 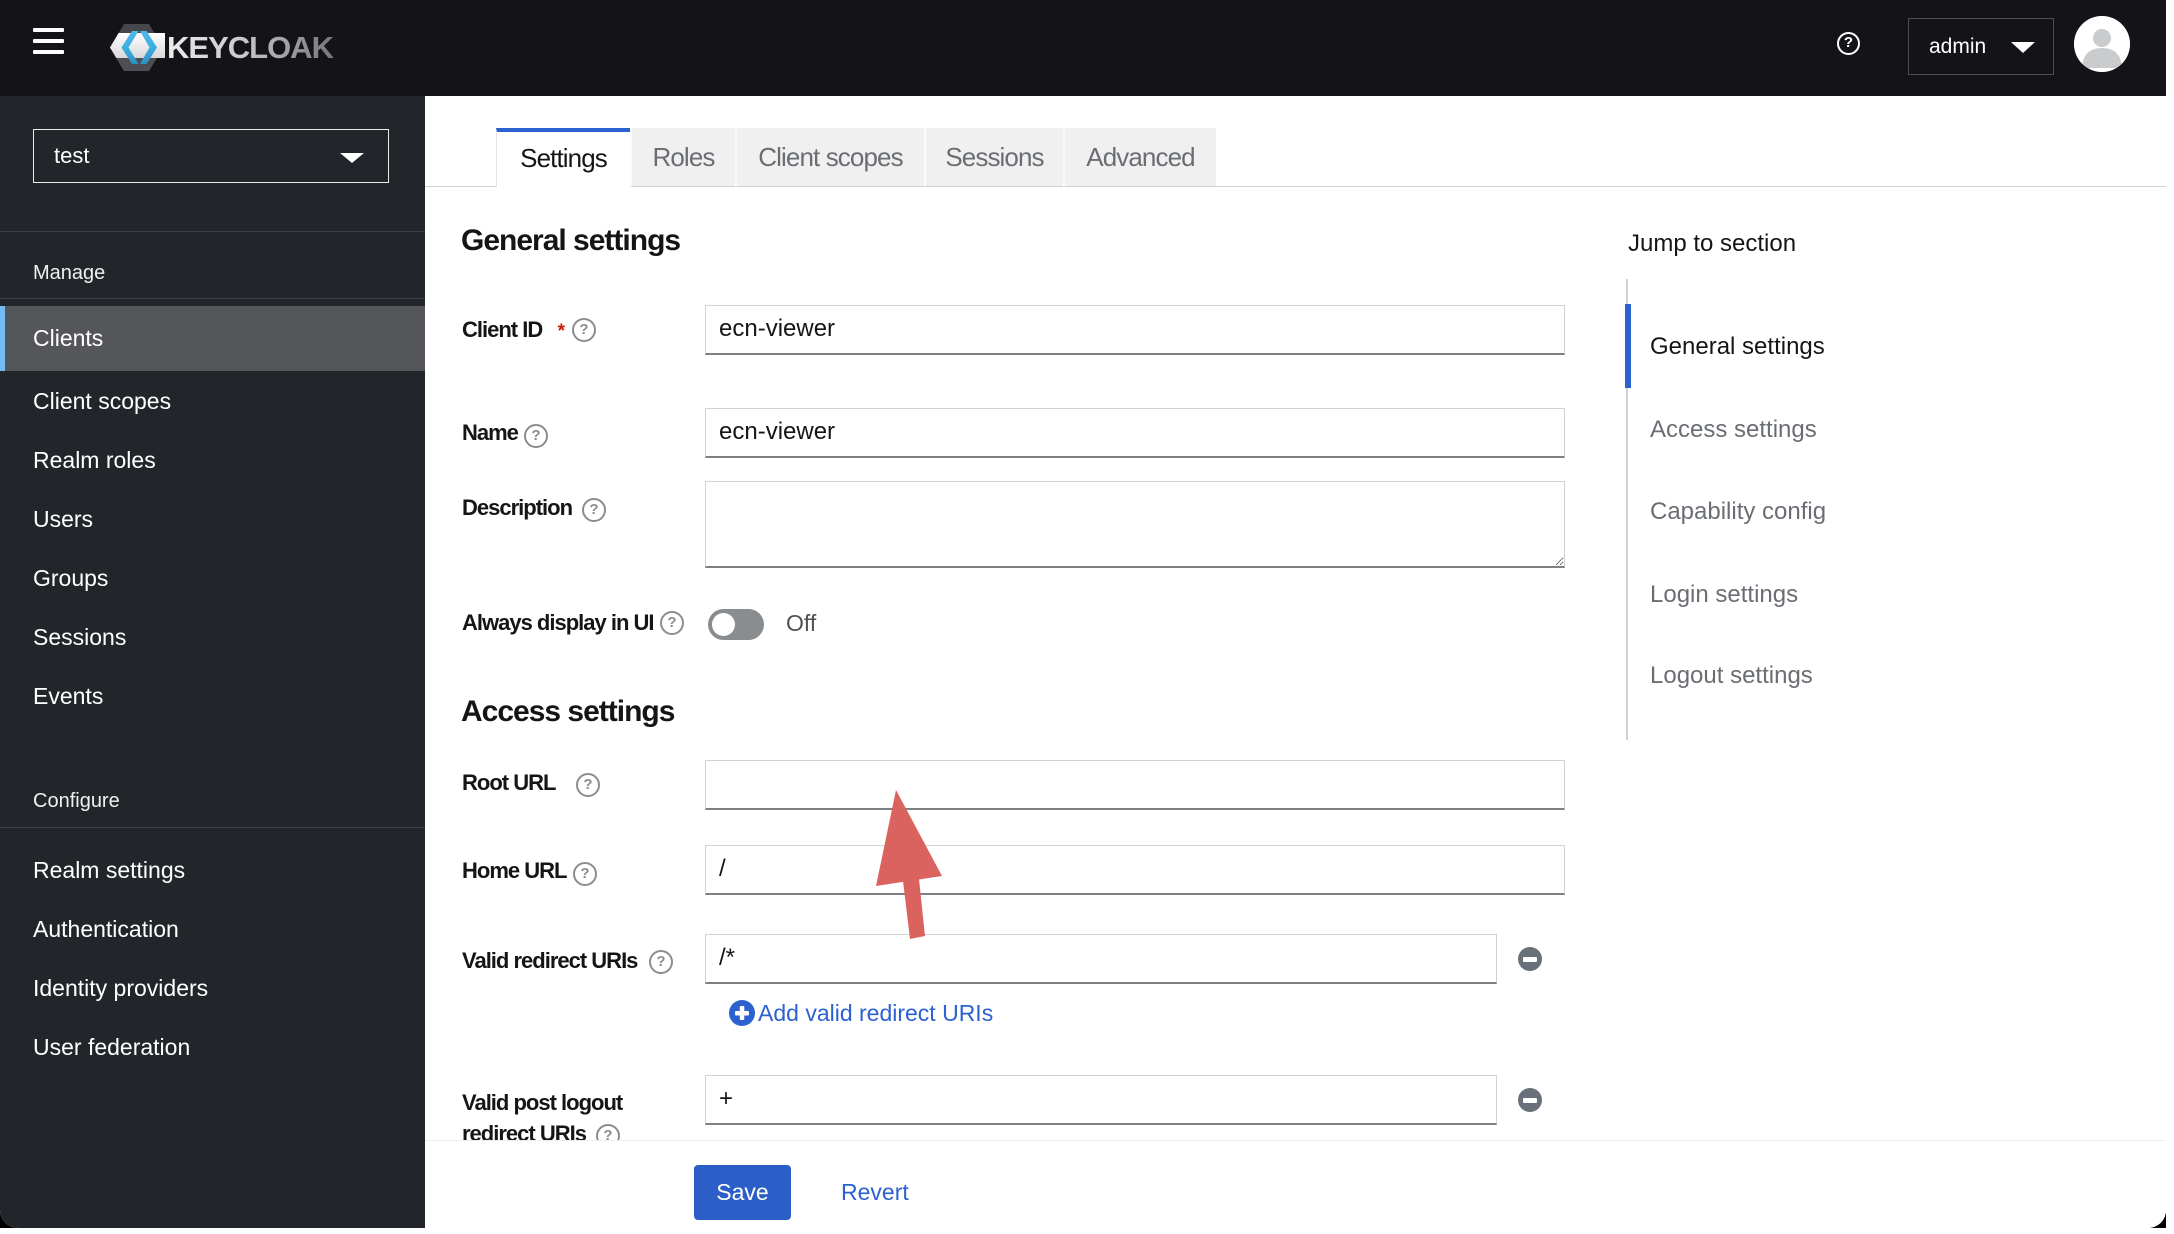 What do you see at coordinates (251, 47) in the screenshot?
I see `svg-text: KEYCLOAK` at bounding box center [251, 47].